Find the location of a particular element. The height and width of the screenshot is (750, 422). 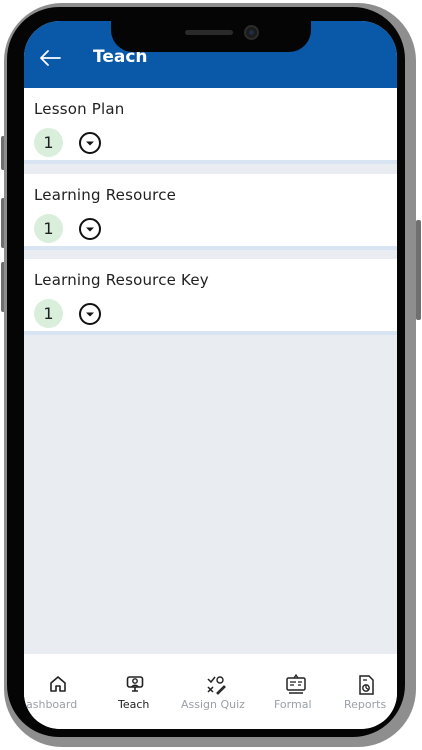

nav-item-dashboard: ashboard is located at coordinates (57, 691).